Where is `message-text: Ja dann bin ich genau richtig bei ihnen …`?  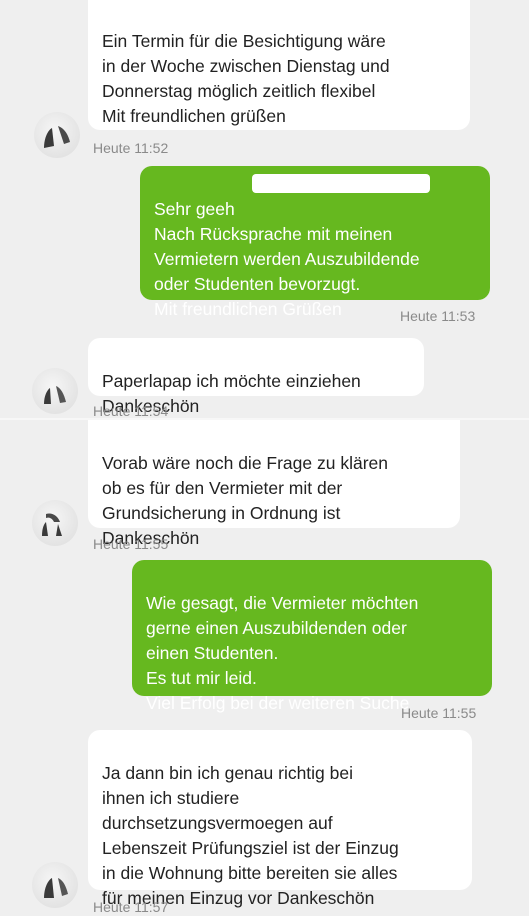 message-text: Ja dann bin ich genau richtig bei ihnen … is located at coordinates (250, 835).